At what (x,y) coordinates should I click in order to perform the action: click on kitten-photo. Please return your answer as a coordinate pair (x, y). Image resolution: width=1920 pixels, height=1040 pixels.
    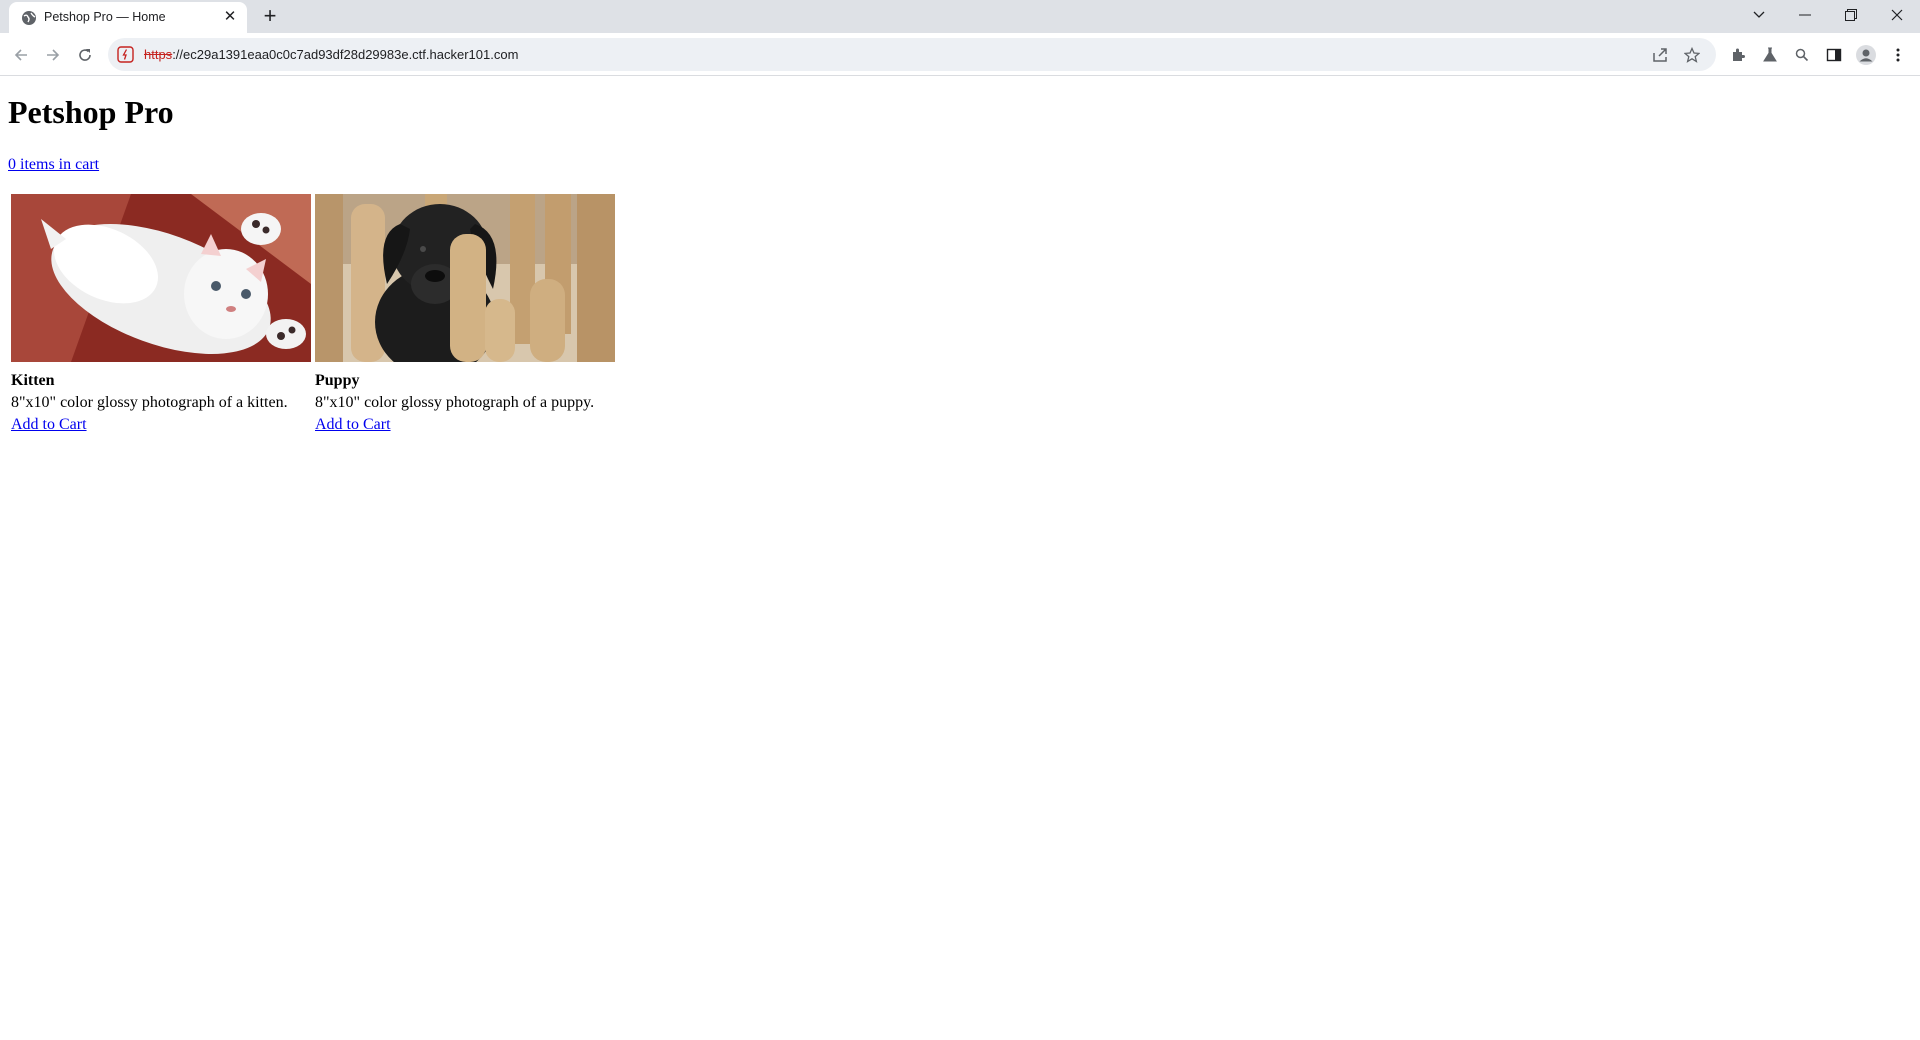
    Looking at the image, I should click on (161, 278).